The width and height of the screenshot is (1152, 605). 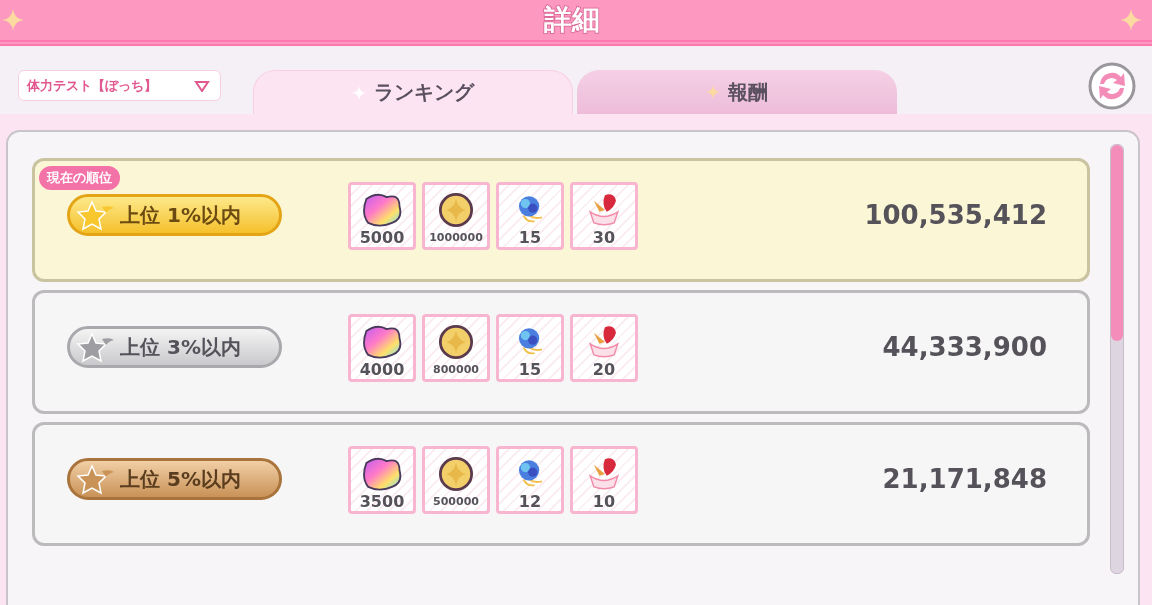 I want to click on reward-item: 10, so click(x=604, y=480).